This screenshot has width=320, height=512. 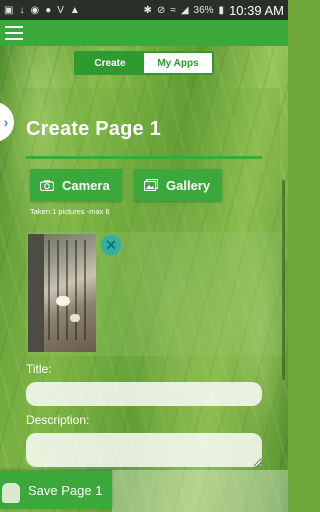 I want to click on title-label: Title:, so click(x=39, y=369).